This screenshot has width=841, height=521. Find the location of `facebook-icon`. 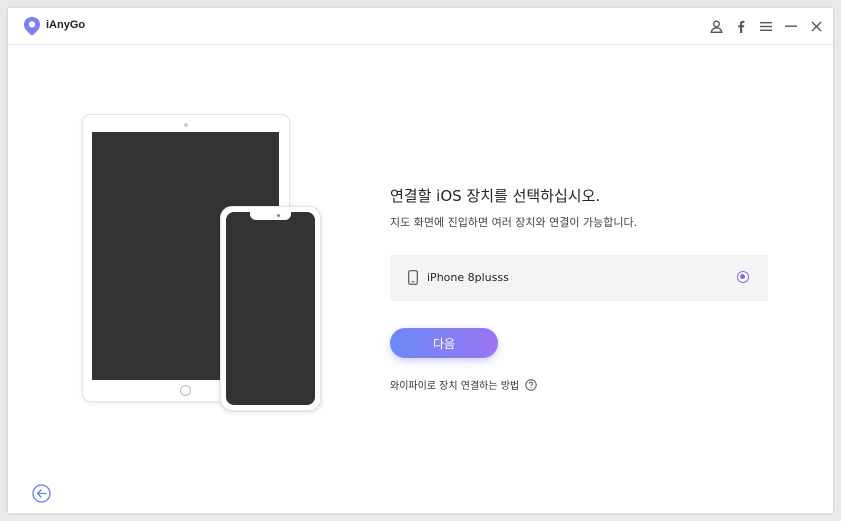

facebook-icon is located at coordinates (741, 26).